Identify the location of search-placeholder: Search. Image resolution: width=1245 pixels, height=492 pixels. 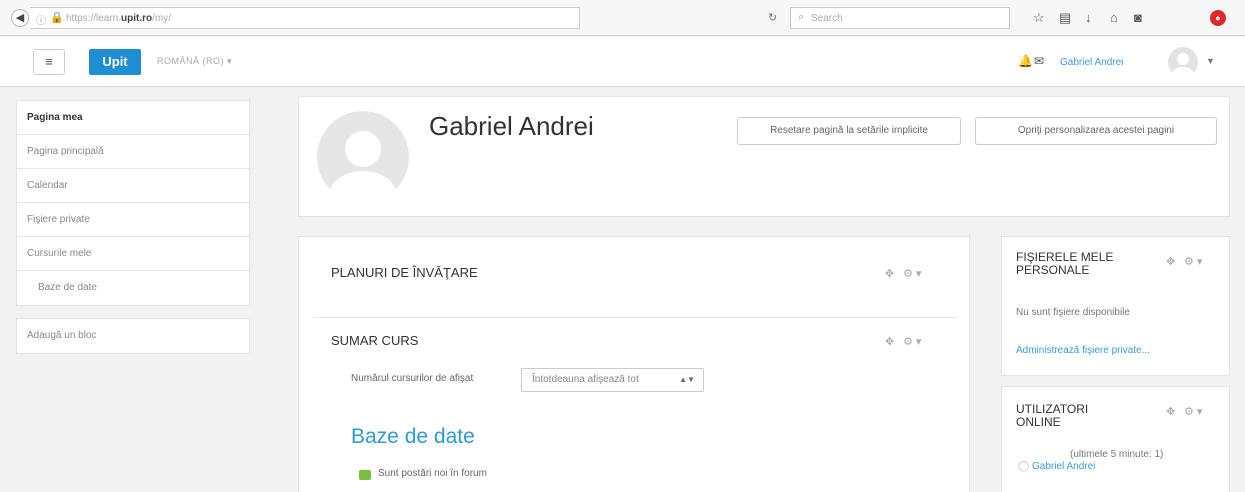
(827, 18).